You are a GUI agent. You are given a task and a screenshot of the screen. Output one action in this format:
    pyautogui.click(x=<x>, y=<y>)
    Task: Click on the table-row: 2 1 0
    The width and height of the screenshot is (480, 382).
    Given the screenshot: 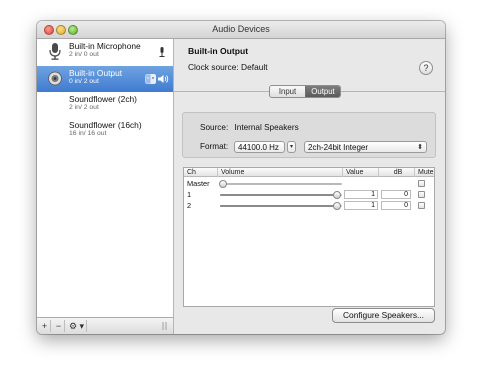 What is the action you would take?
    pyautogui.click(x=309, y=205)
    